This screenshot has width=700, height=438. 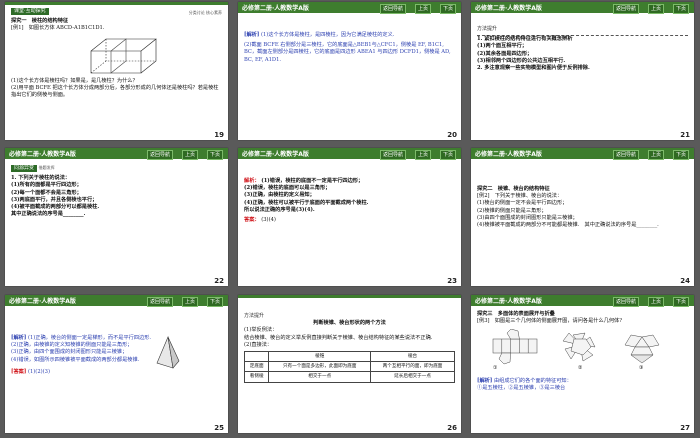 I want to click on table-cell: 延长后相交于一点, so click(x=412, y=377).